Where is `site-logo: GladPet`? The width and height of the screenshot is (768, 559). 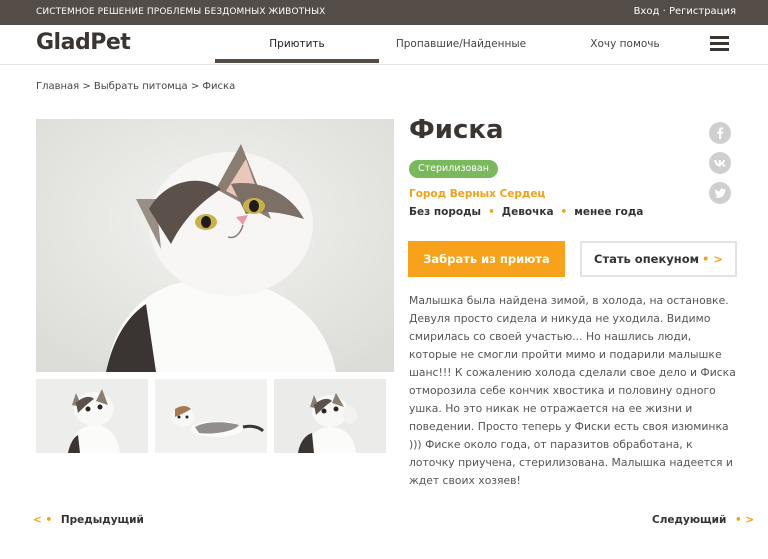
site-logo: GladPet is located at coordinates (83, 42).